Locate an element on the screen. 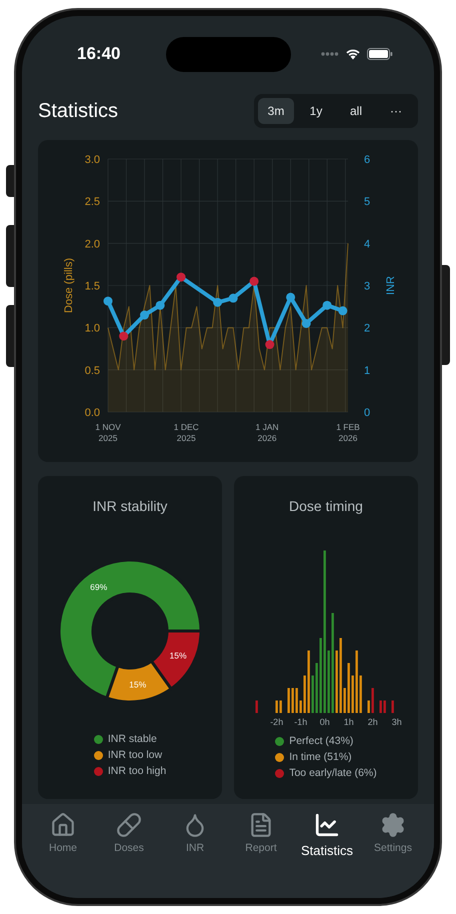 The height and width of the screenshot is (914, 456). pill-icon is located at coordinates (129, 825).